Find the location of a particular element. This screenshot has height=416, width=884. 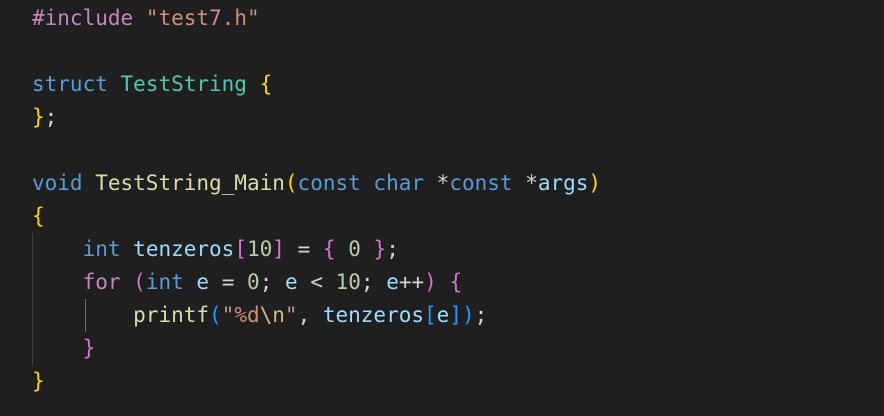

code-token: \n is located at coordinates (272, 315).